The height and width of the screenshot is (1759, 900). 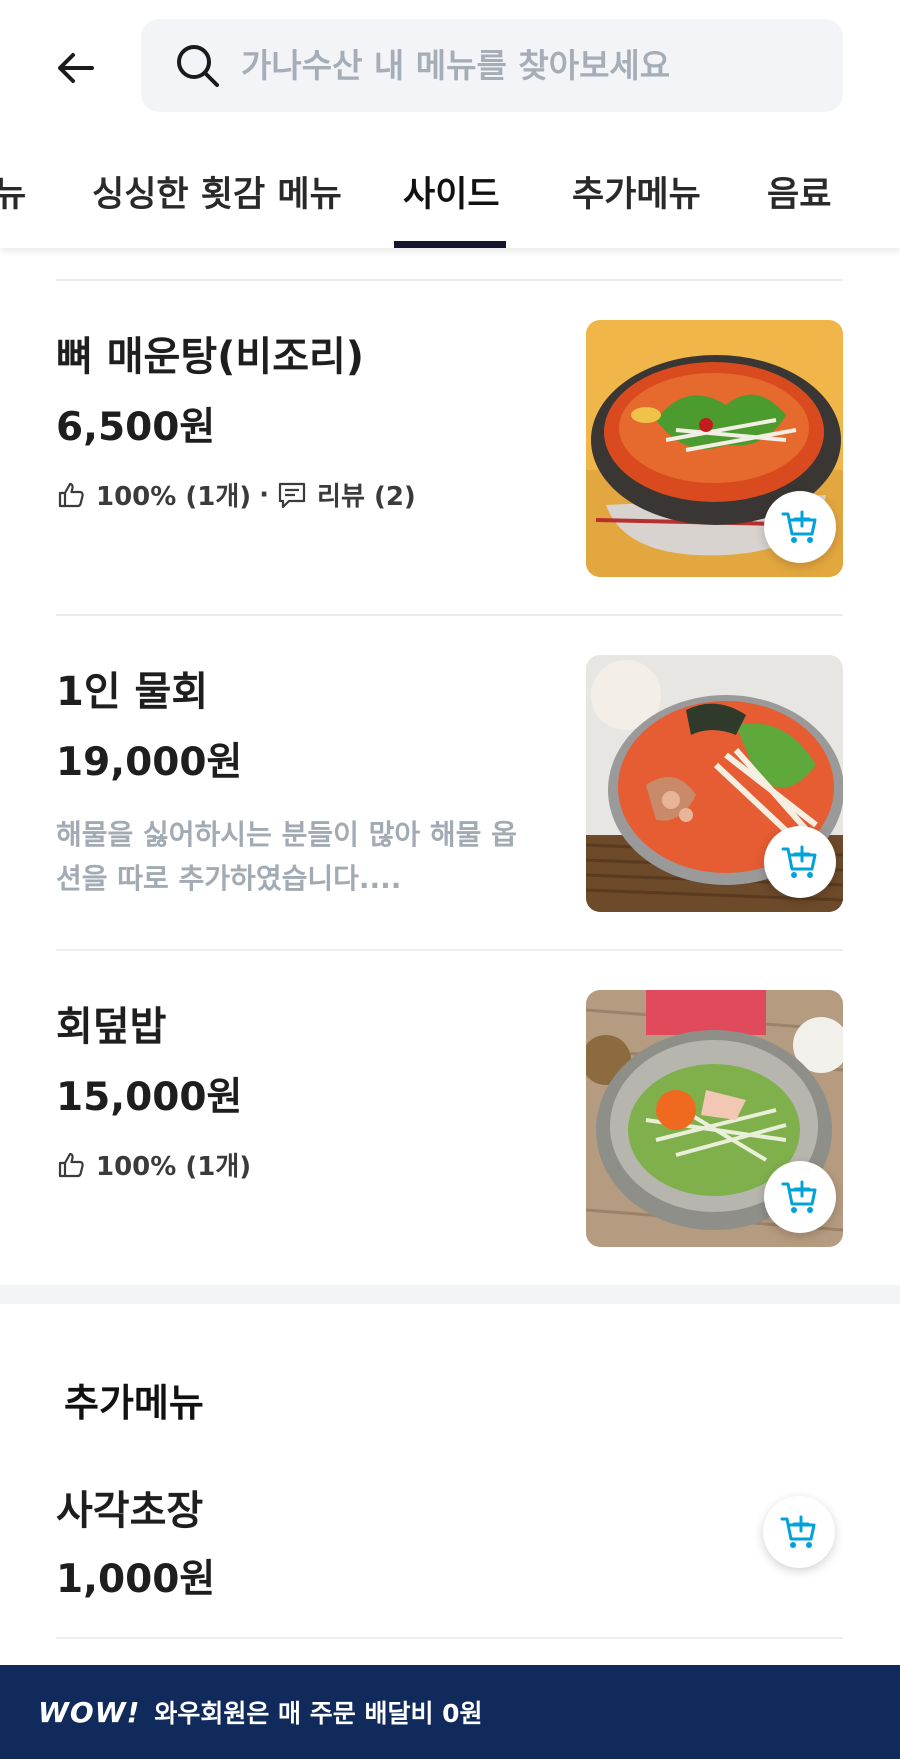 I want to click on back-button, so click(x=76, y=68).